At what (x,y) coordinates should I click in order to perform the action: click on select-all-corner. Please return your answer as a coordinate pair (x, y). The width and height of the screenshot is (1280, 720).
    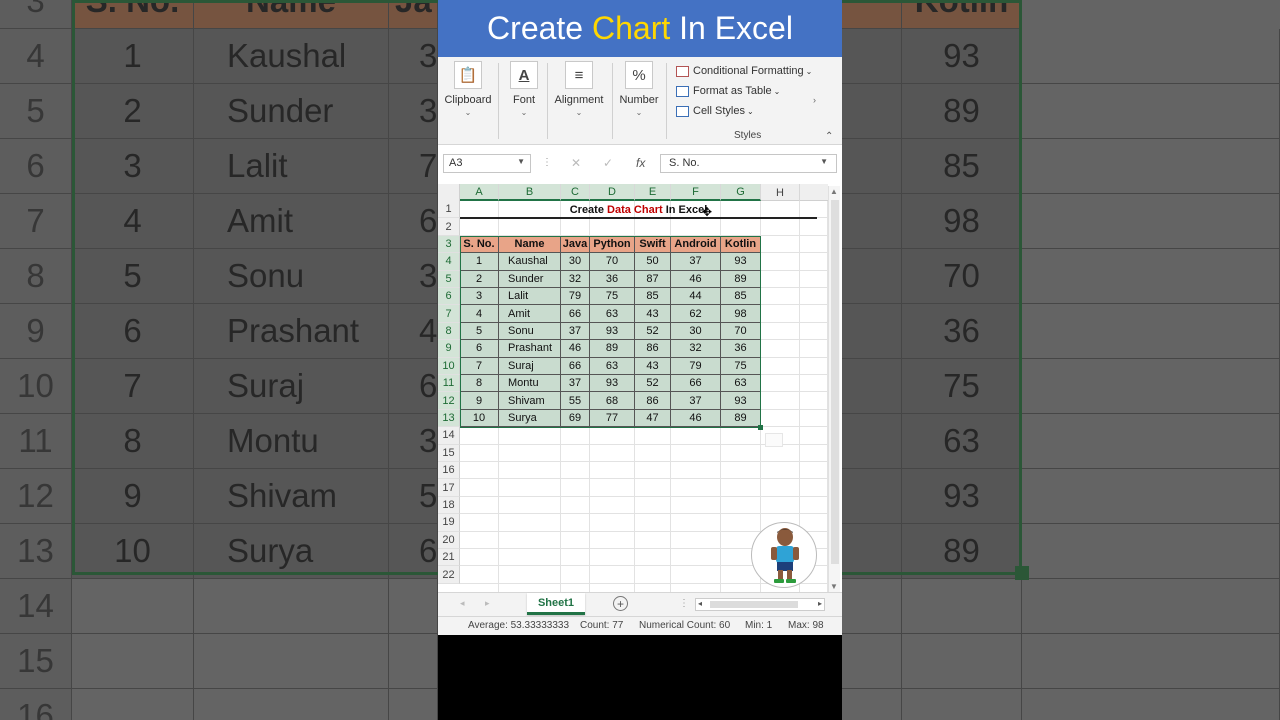
    Looking at the image, I should click on (449, 192).